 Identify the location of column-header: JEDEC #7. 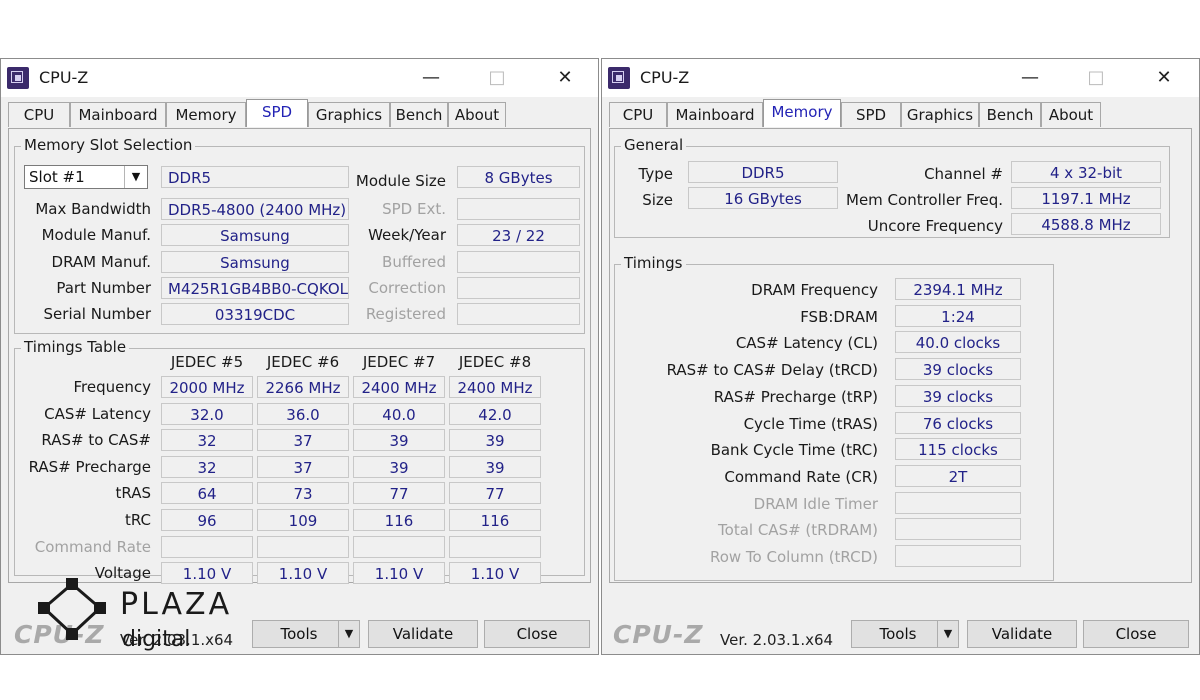
(399, 362).